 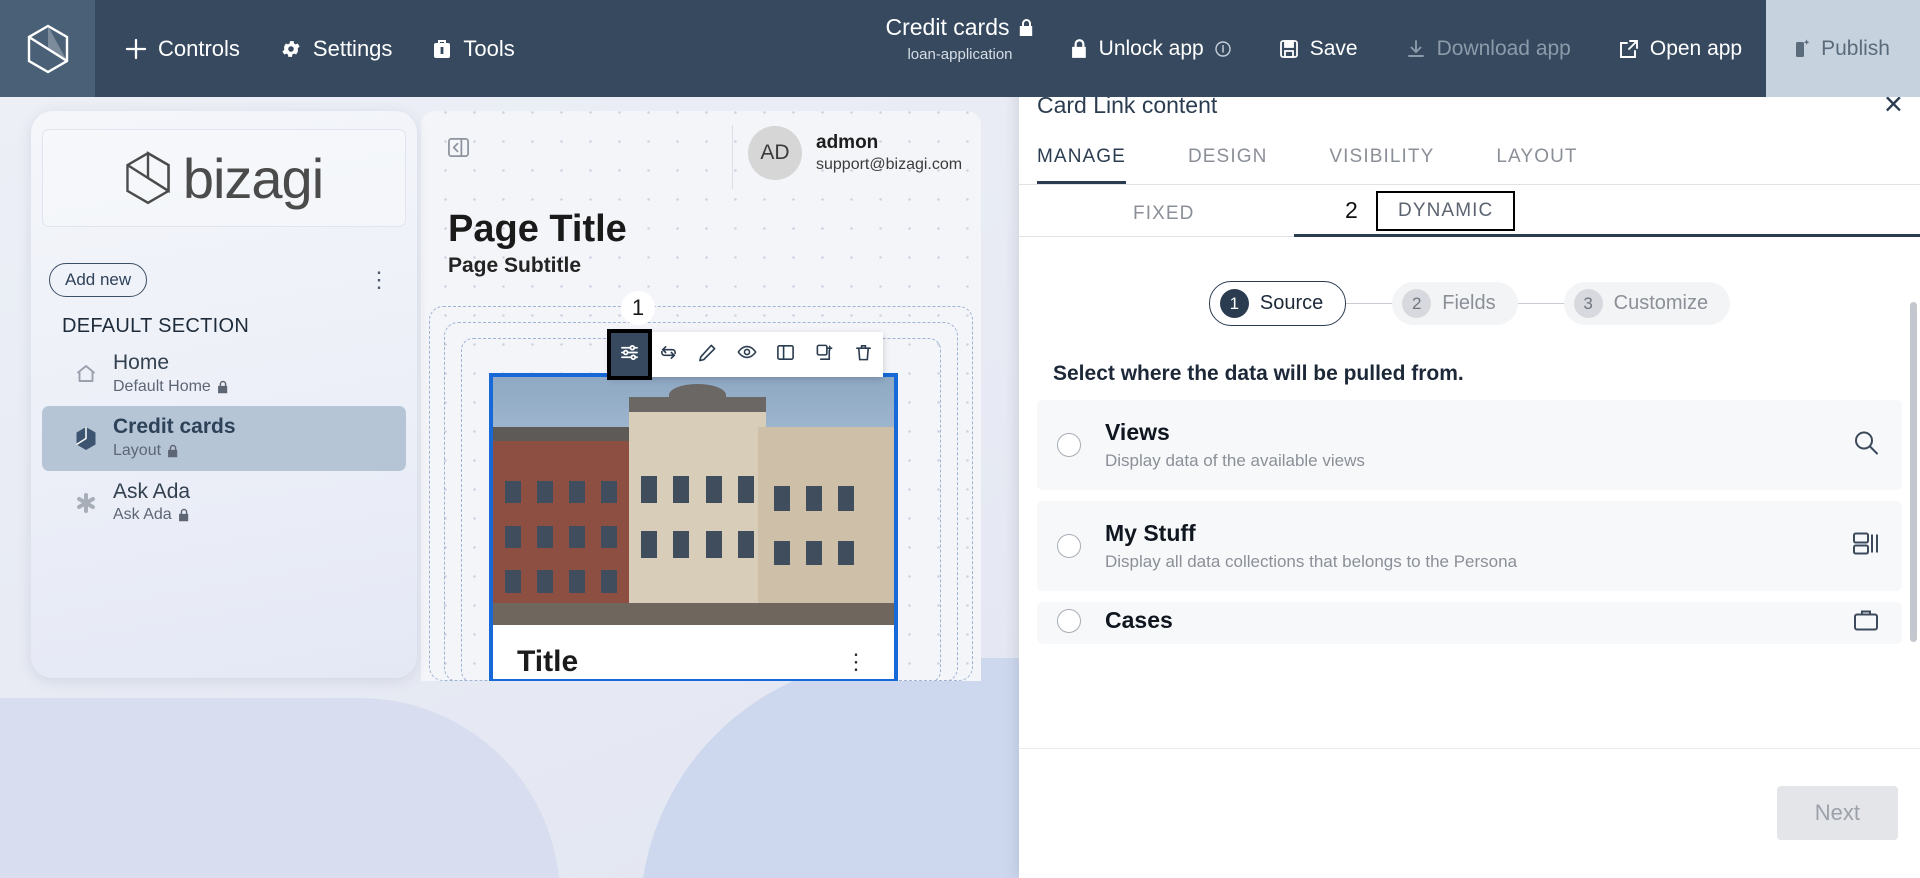 What do you see at coordinates (775, 153) in the screenshot?
I see `avatar: AD` at bounding box center [775, 153].